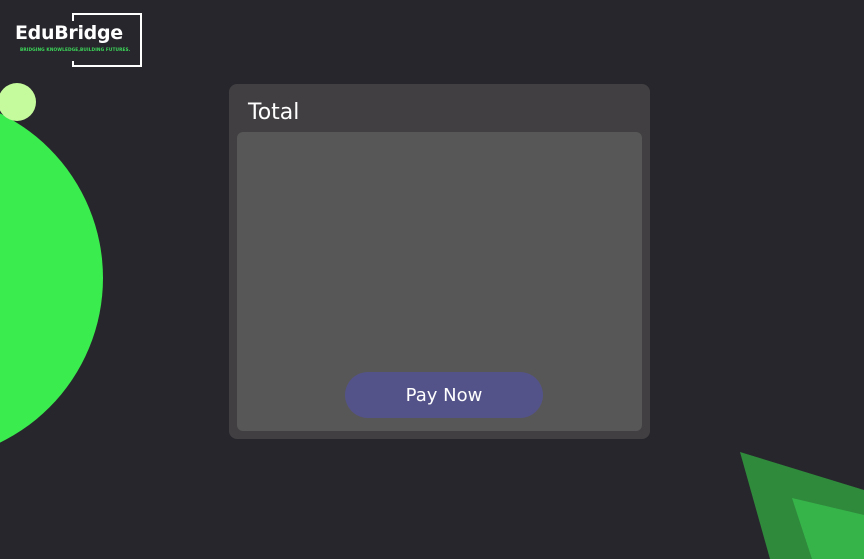 The width and height of the screenshot is (864, 559). Describe the element at coordinates (444, 395) in the screenshot. I see `pay-now-button: Pay Now` at that location.